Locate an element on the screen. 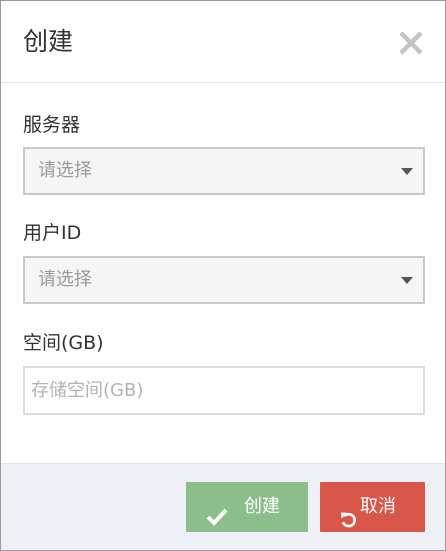 The height and width of the screenshot is (551, 446). space-label: 空间(GB) is located at coordinates (63, 343).